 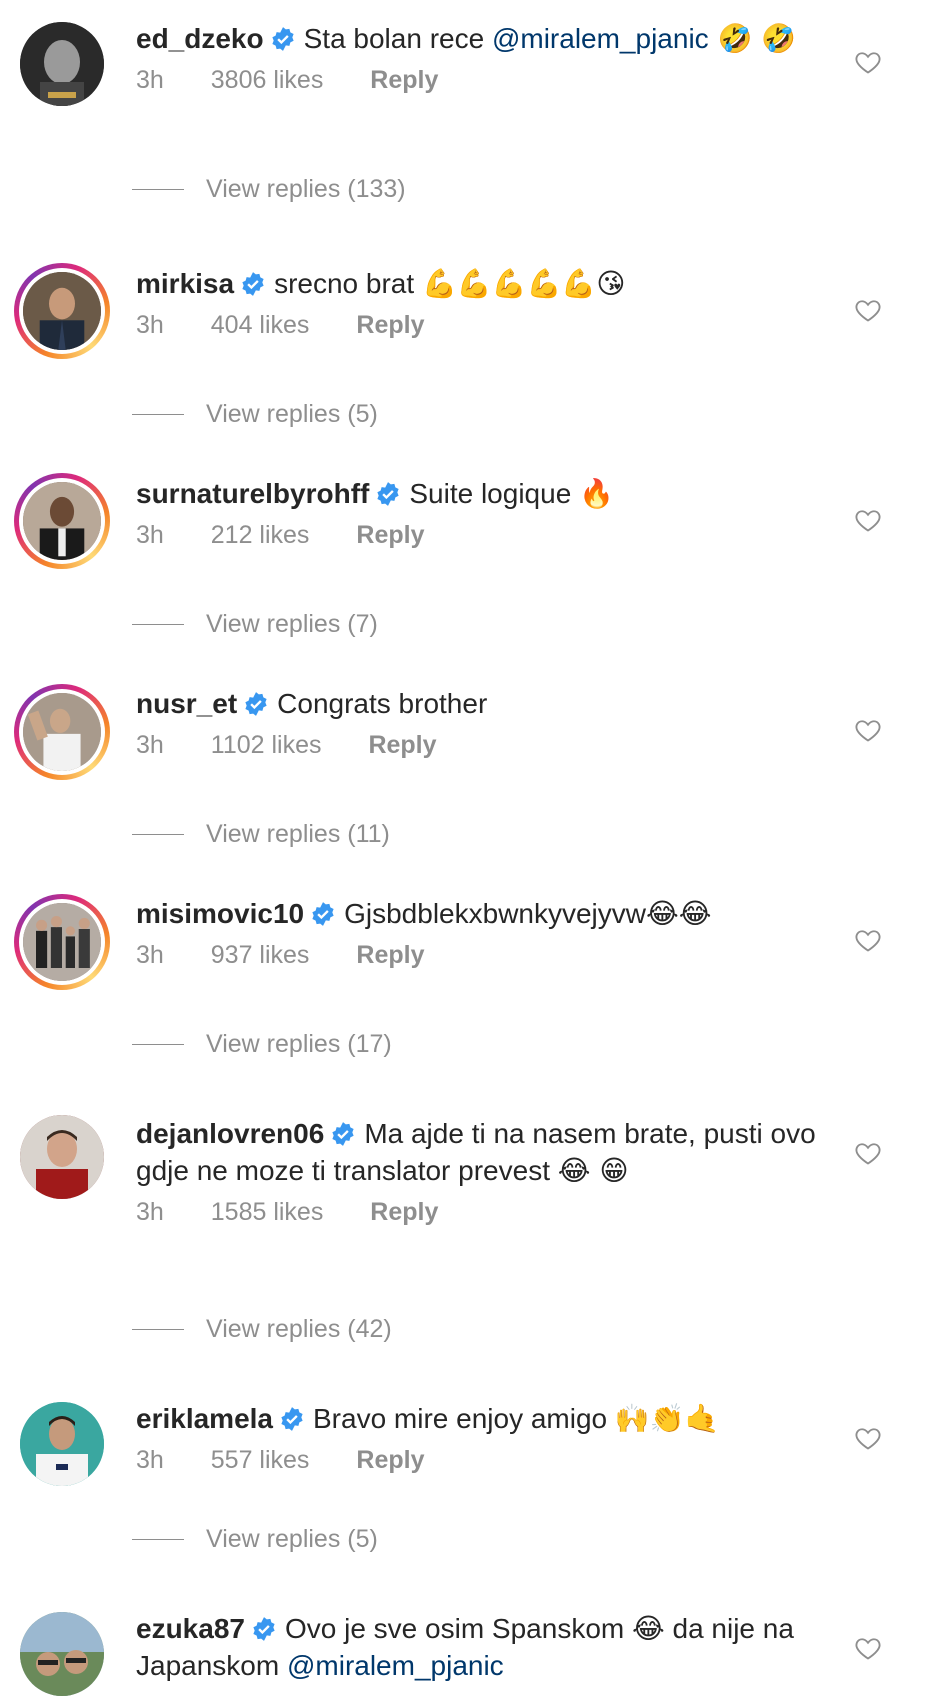 I want to click on comment-emoji: 🔥, so click(x=596, y=493).